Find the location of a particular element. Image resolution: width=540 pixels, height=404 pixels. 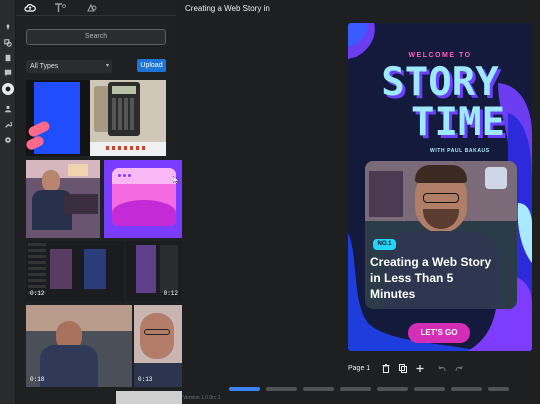

story-title-line-1: STORY is located at coordinates (440, 82).